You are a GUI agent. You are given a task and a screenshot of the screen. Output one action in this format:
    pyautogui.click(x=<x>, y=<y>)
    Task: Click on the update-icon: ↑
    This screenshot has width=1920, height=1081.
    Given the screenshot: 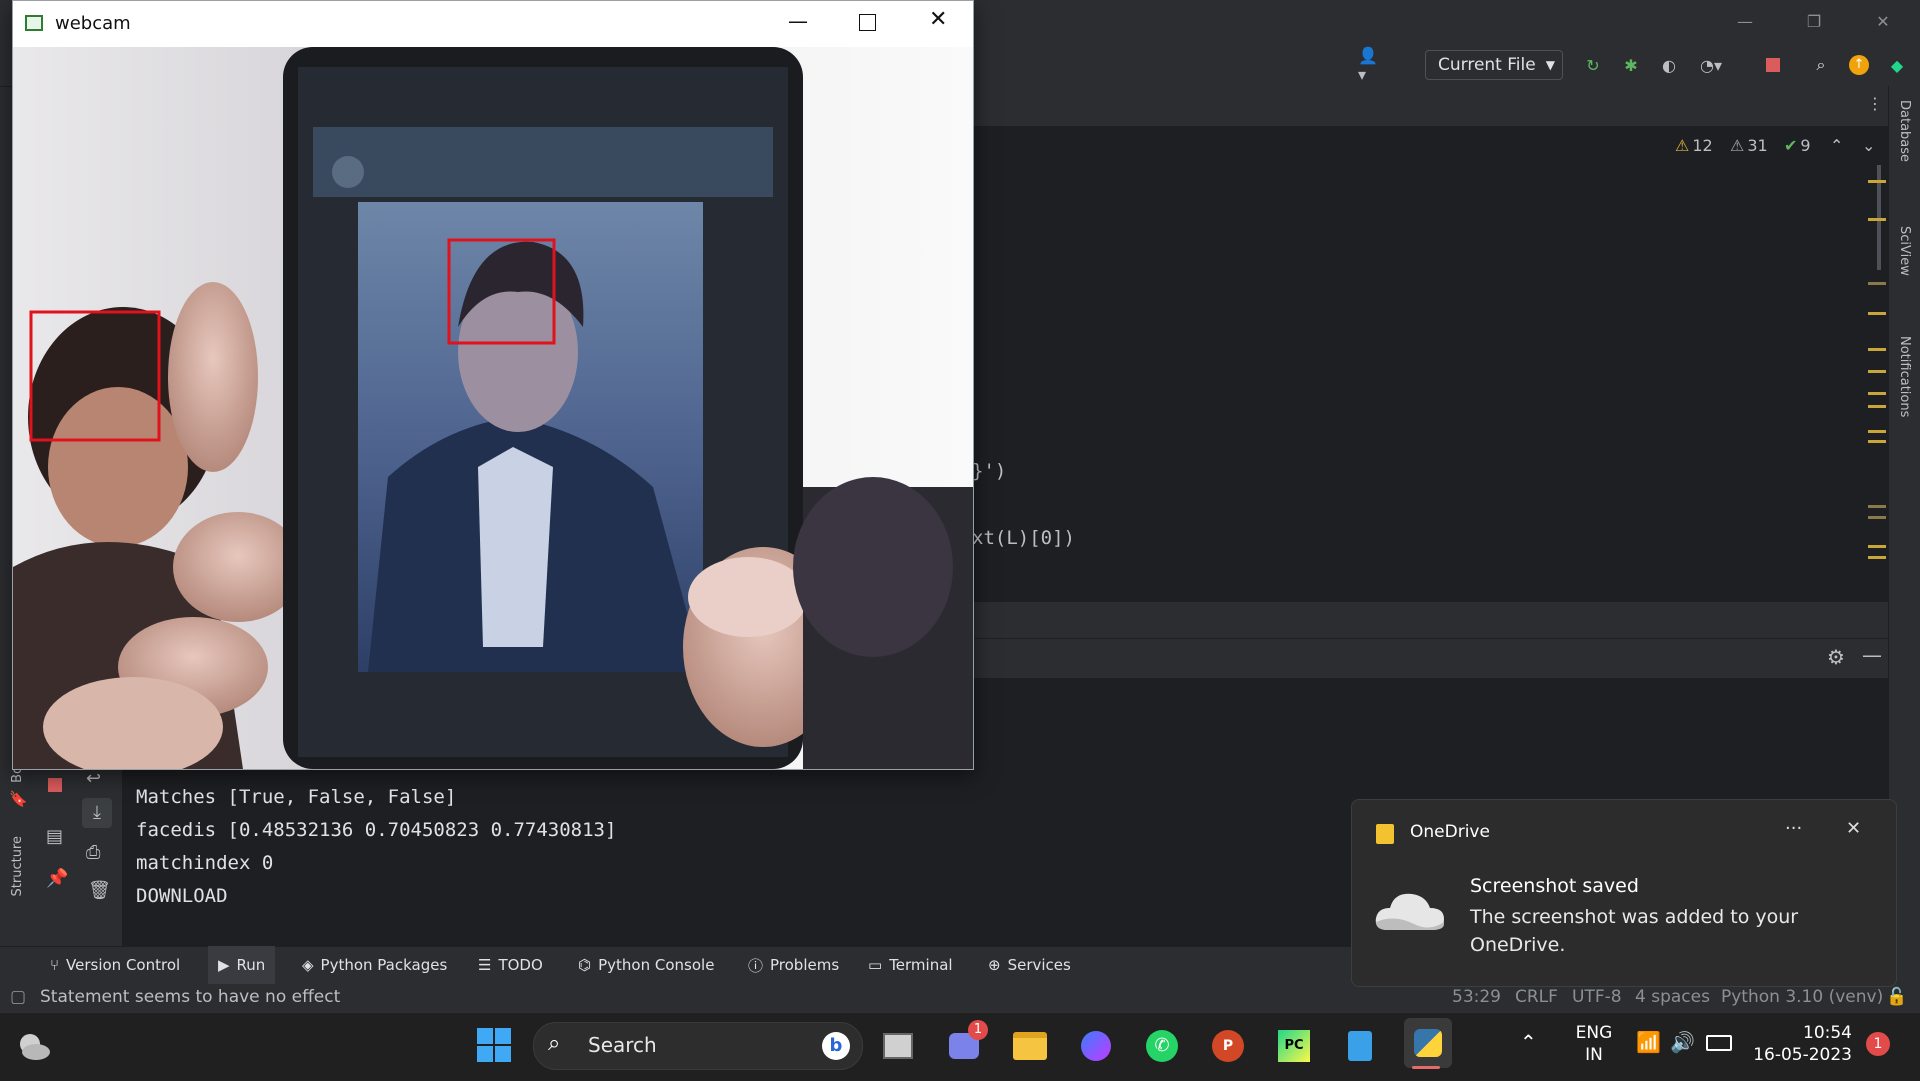 What is the action you would take?
    pyautogui.click(x=1859, y=65)
    